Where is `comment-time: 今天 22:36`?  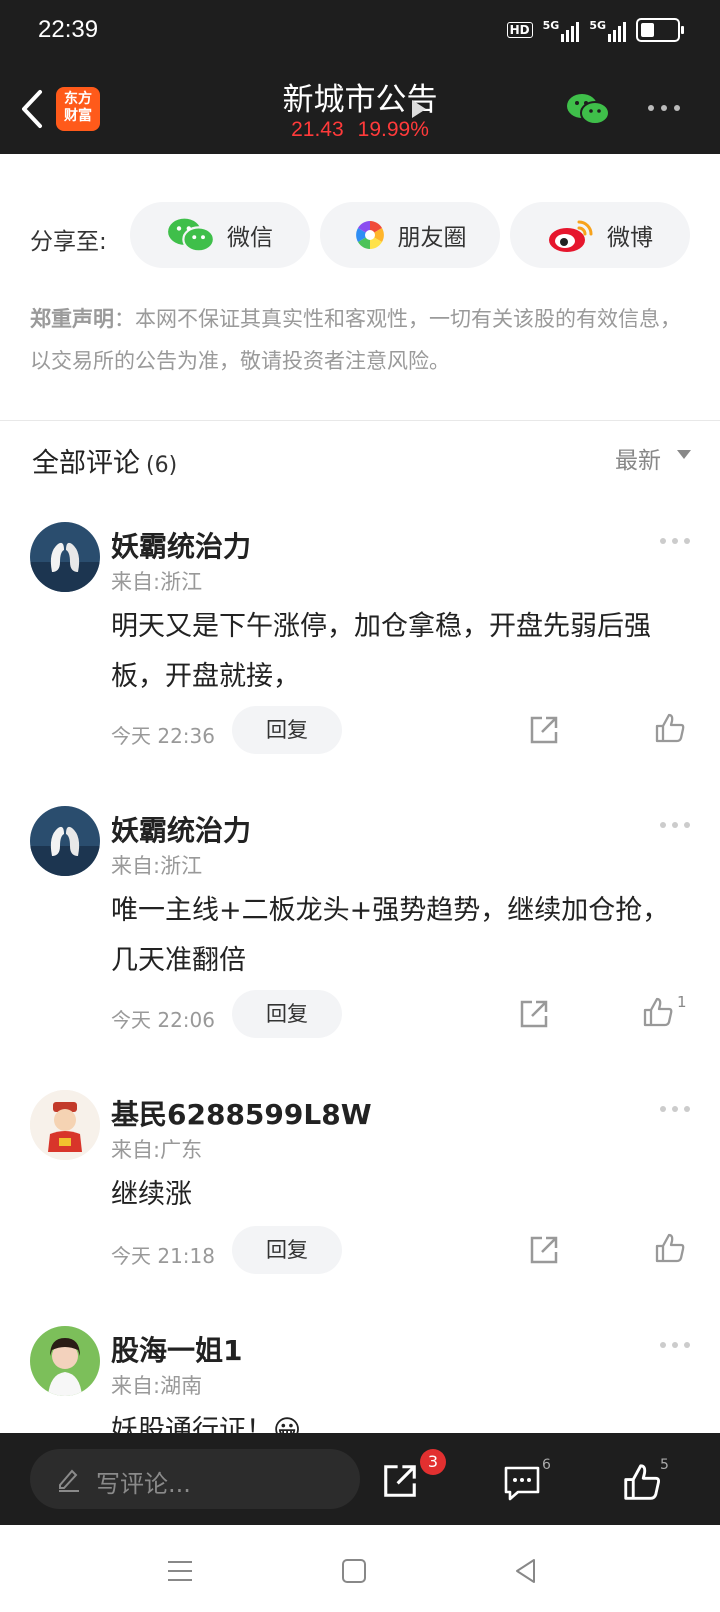 comment-time: 今天 22:36 is located at coordinates (163, 736).